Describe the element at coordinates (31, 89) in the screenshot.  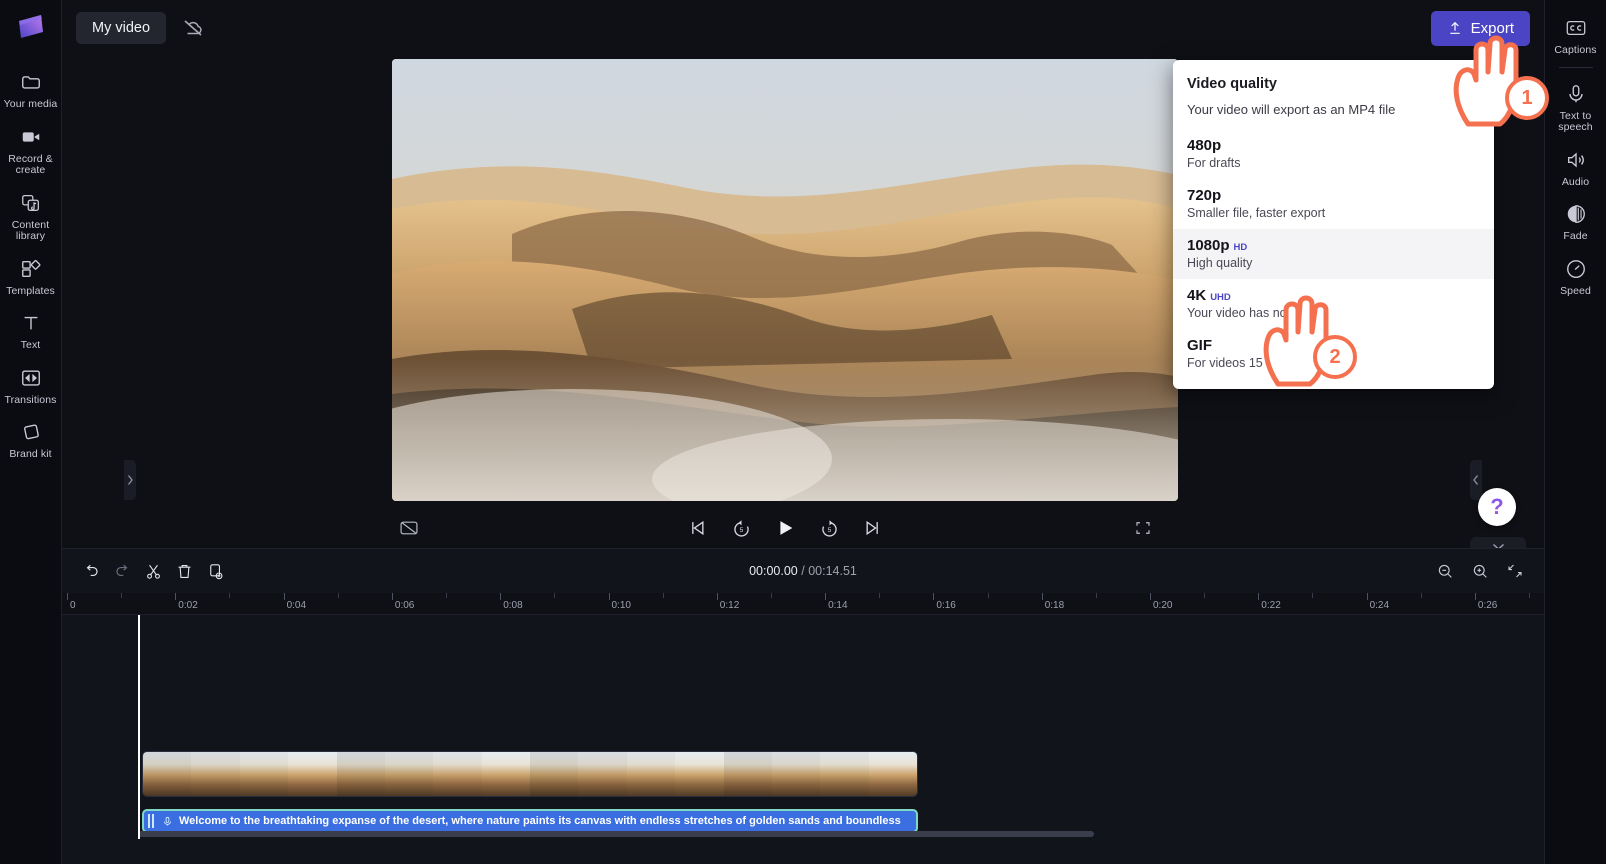
I see `sidebar-item-your-media: Your media` at that location.